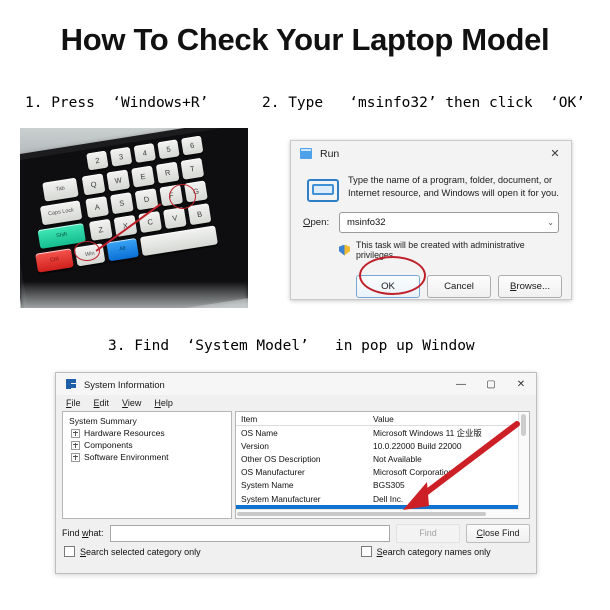  I want to click on window-controls: — ▢ ✕, so click(491, 384).